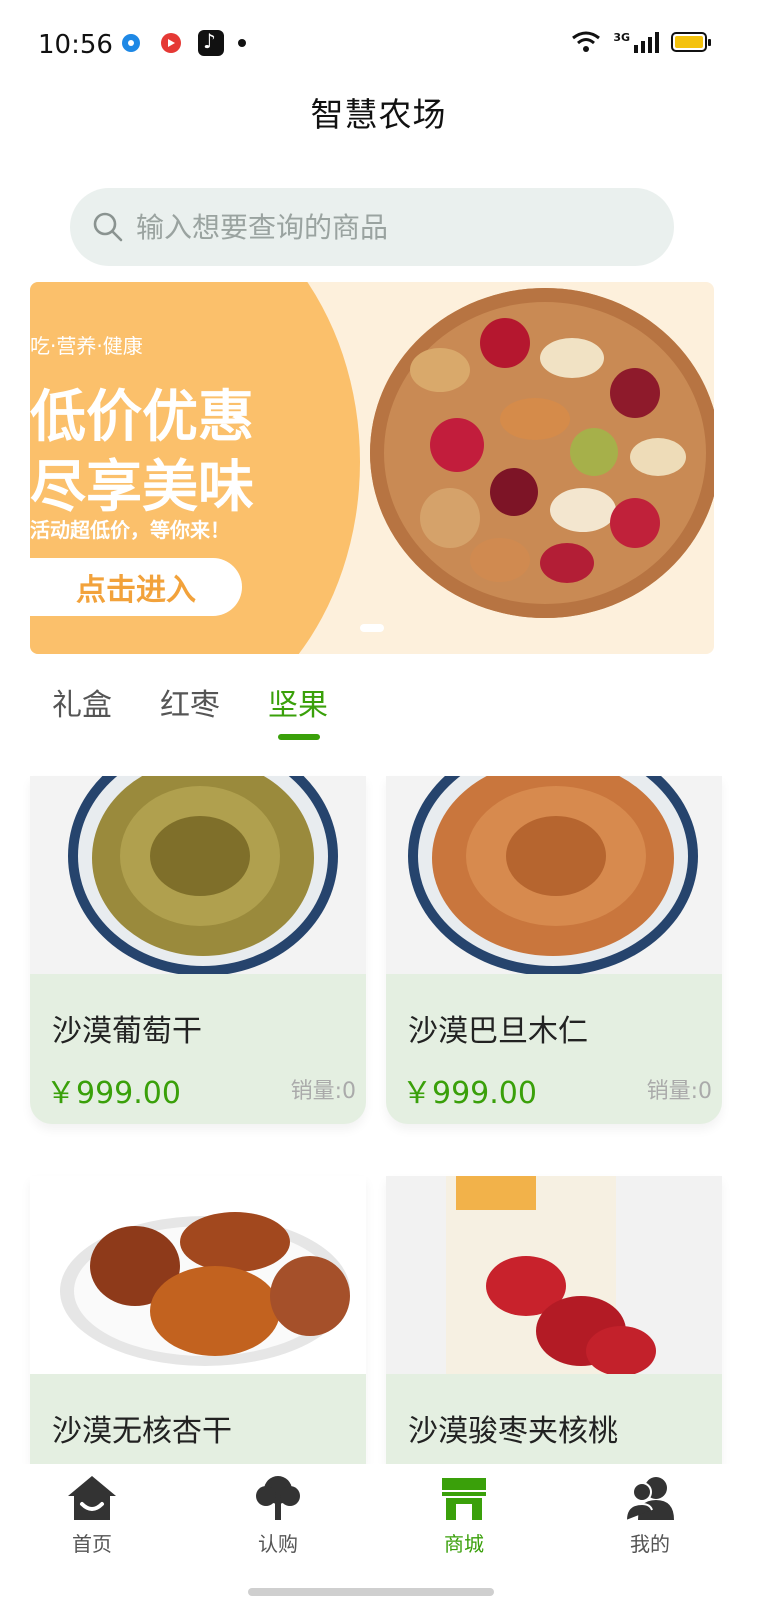 The width and height of the screenshot is (757, 1600). What do you see at coordinates (136, 587) in the screenshot?
I see `banner-enter-button: 点击进入` at bounding box center [136, 587].